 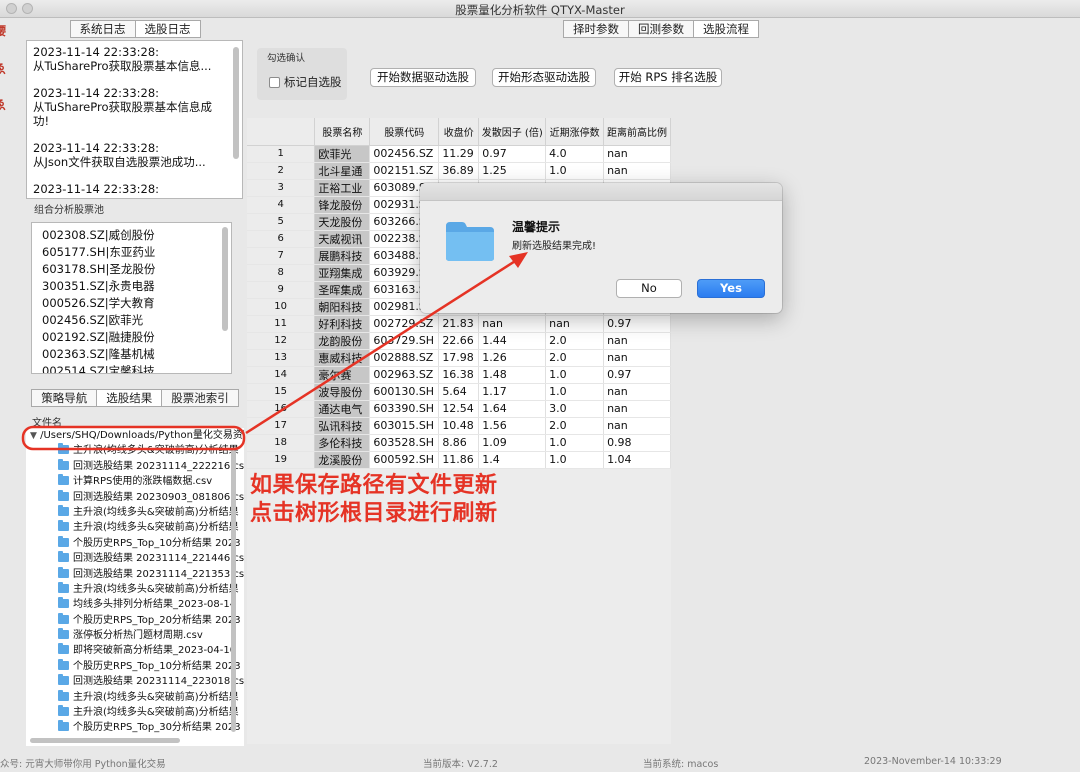 What do you see at coordinates (131, 354) in the screenshot?
I see `list-item: 002363.SZ|隆基机械` at bounding box center [131, 354].